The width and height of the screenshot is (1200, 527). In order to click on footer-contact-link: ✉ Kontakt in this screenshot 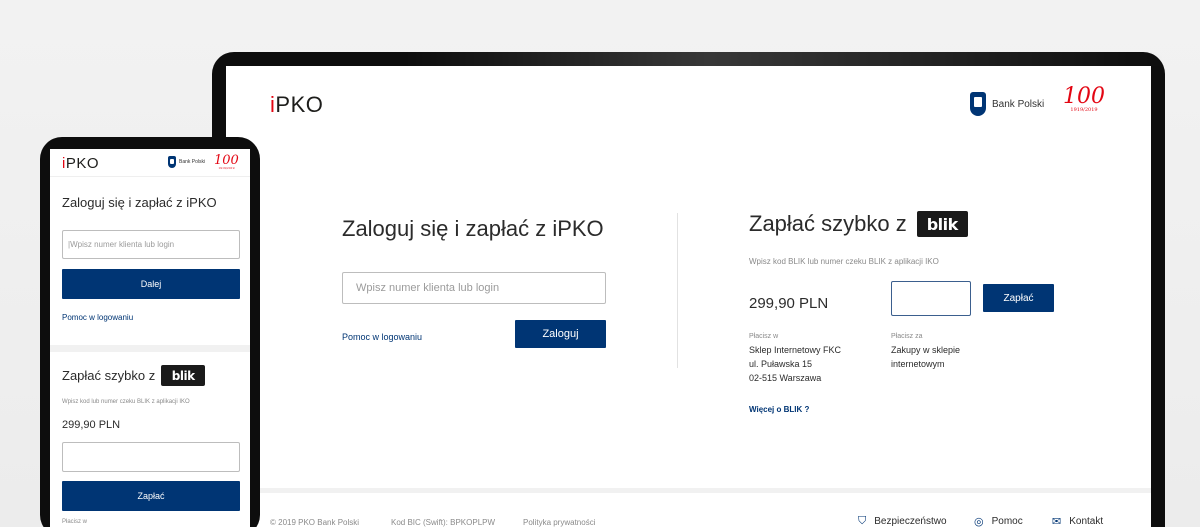, I will do `click(1077, 521)`.